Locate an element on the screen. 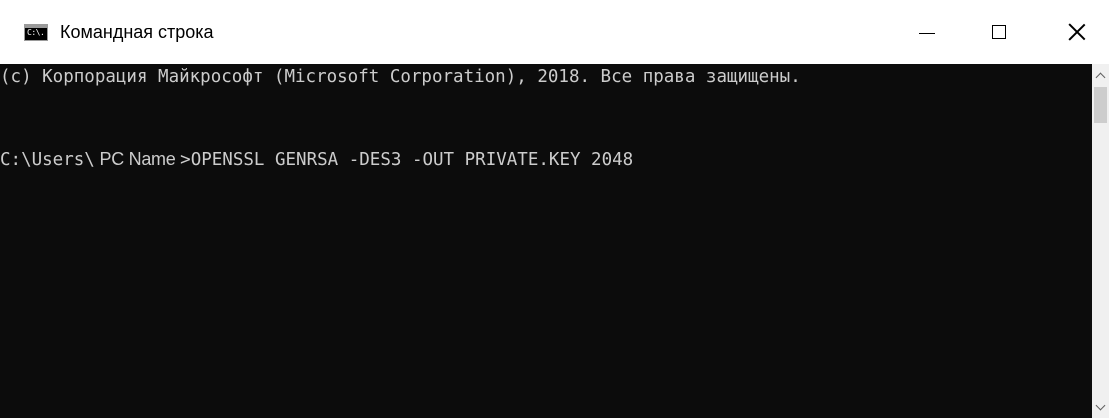 The width and height of the screenshot is (1109, 418). scroll-up-button is located at coordinates (1100, 75).